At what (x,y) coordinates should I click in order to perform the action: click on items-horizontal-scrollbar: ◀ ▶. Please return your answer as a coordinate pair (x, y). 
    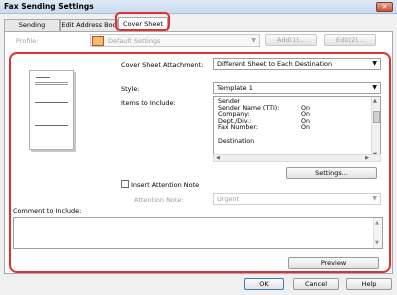
    Looking at the image, I should click on (297, 158).